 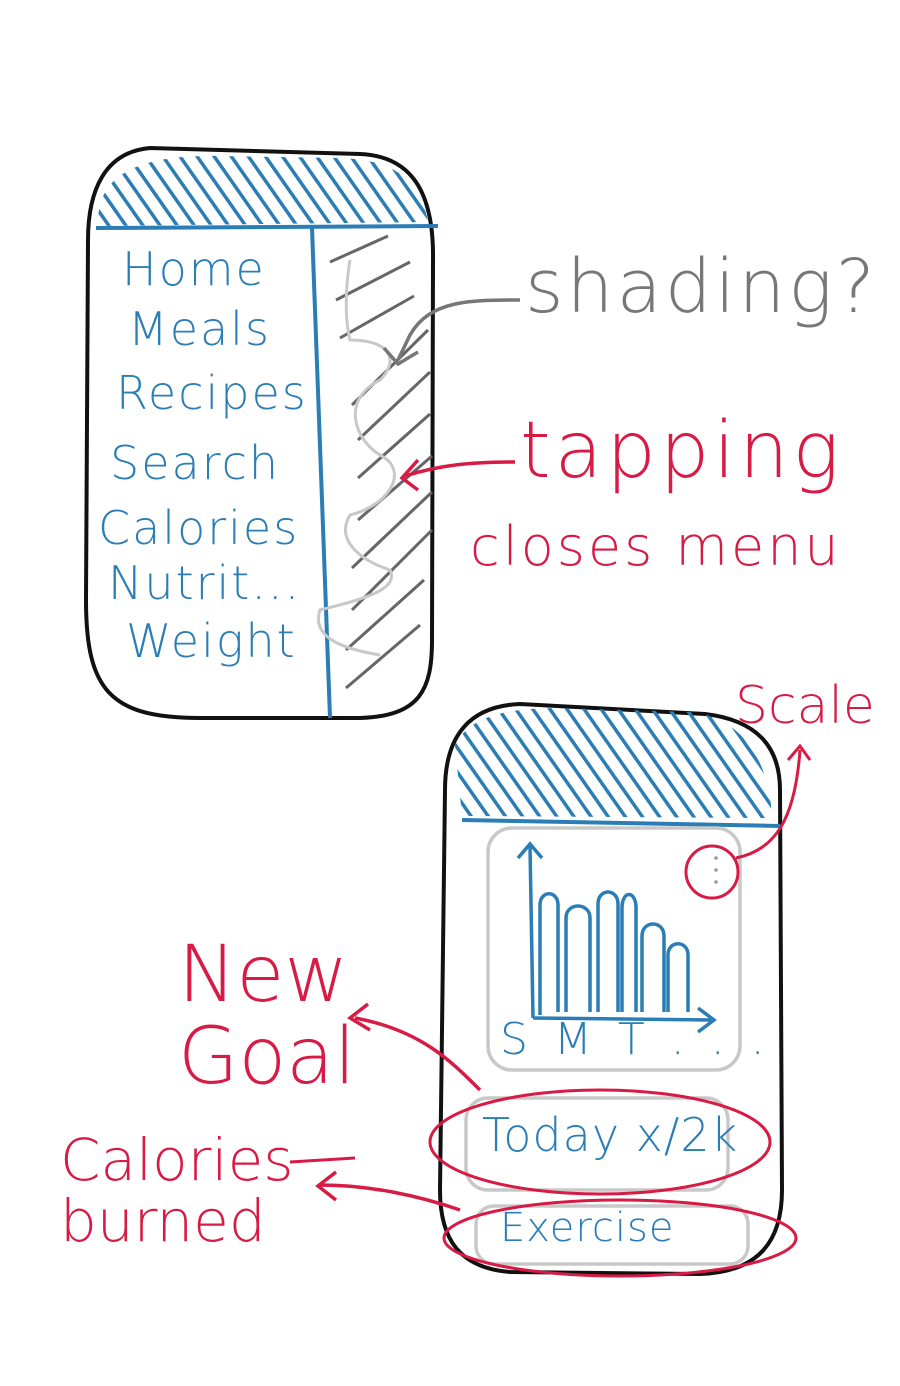 I want to click on annotation-closes-menu: closes menu, so click(x=656, y=546).